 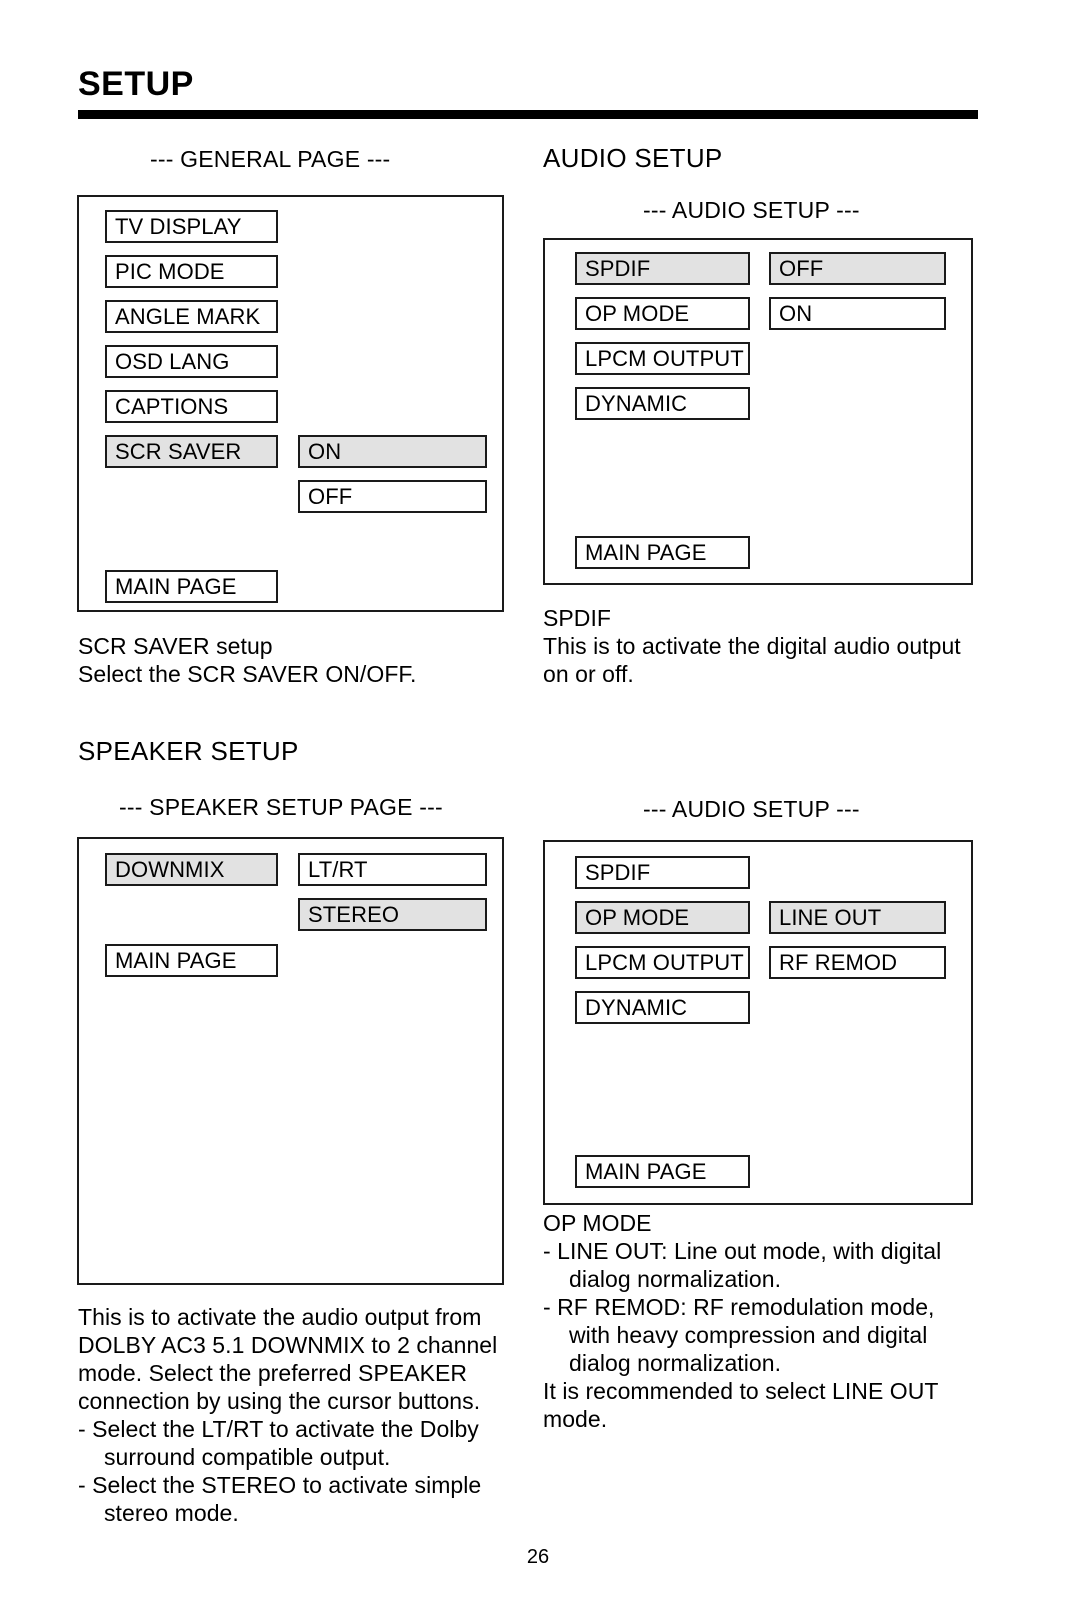 What do you see at coordinates (392, 914) in the screenshot?
I see `option-downmix-stereo: STEREO` at bounding box center [392, 914].